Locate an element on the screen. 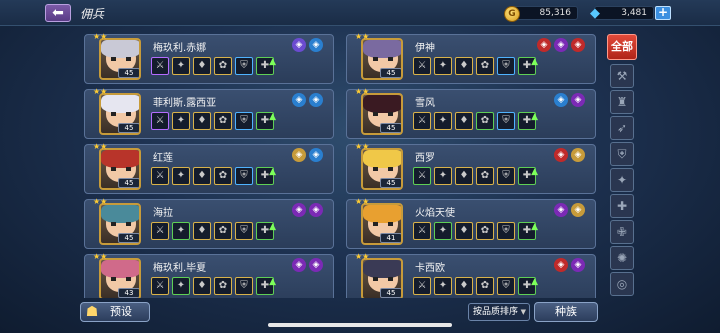  archer-icon: ➶ is located at coordinates (622, 128).